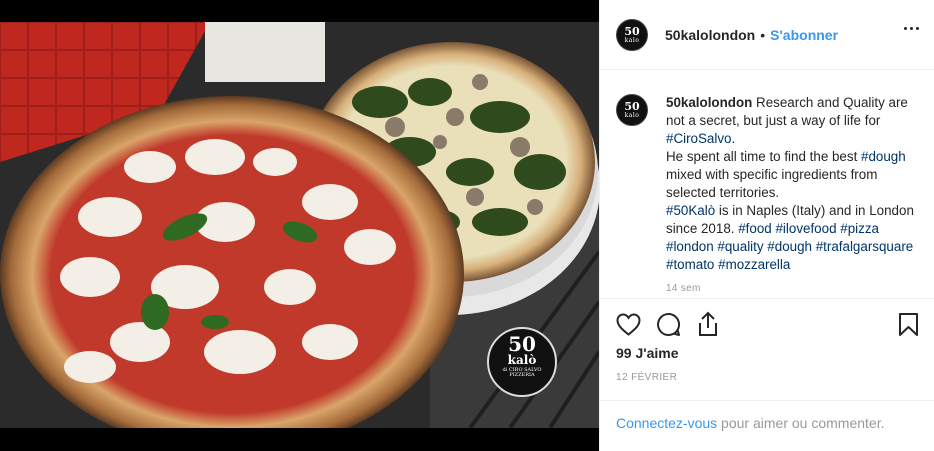 Image resolution: width=934 pixels, height=451 pixels. I want to click on hashtag-dough: #dough, so click(883, 156).